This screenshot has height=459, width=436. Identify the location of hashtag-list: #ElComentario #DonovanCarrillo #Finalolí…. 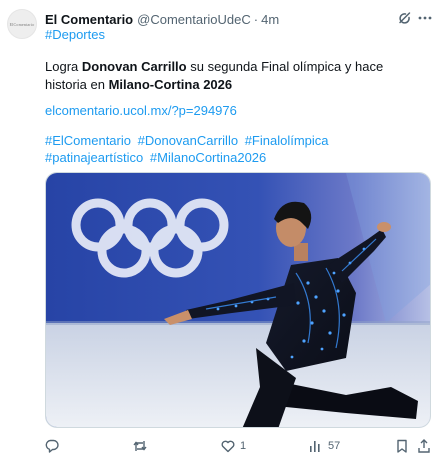
(237, 149).